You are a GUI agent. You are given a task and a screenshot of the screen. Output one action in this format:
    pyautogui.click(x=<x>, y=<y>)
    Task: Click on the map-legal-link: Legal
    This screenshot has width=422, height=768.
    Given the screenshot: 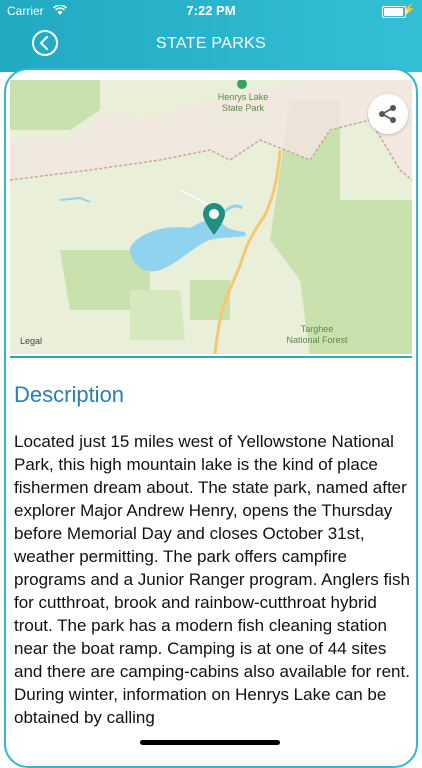 What is the action you would take?
    pyautogui.click(x=31, y=341)
    